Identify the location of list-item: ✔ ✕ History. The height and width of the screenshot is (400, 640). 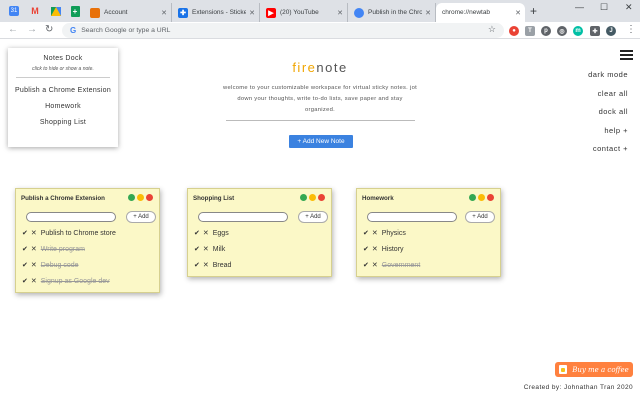
(383, 249).